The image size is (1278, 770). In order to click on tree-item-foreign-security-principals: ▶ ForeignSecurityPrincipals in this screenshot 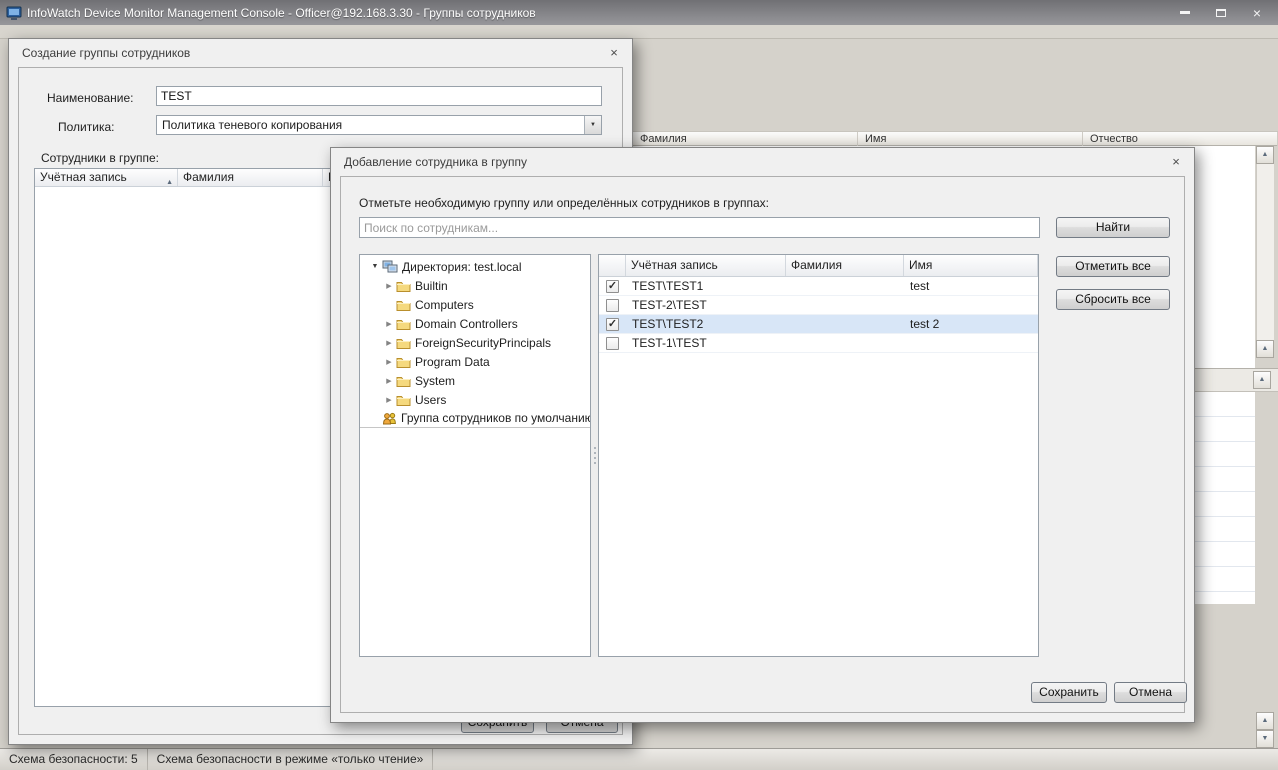, I will do `click(475, 342)`.